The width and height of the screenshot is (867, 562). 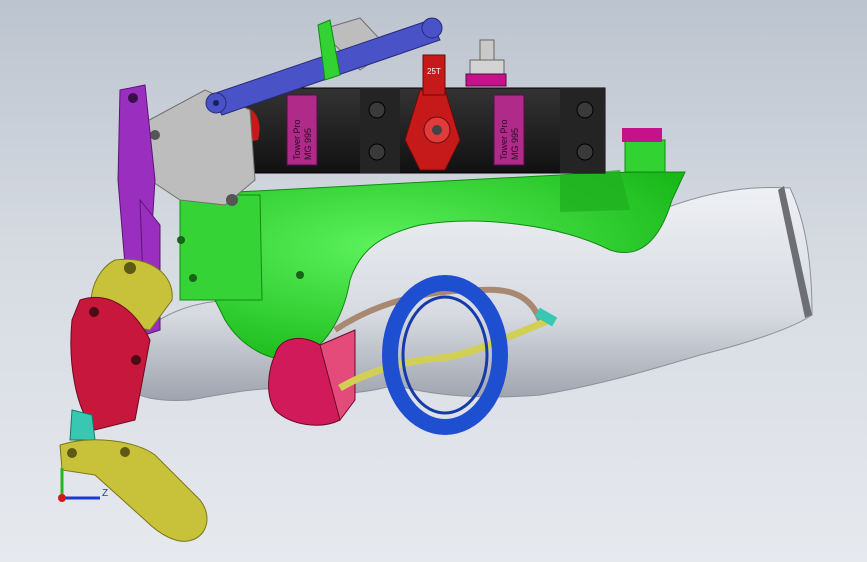 What do you see at coordinates (434, 71) in the screenshot?
I see `horn-label: 25T` at bounding box center [434, 71].